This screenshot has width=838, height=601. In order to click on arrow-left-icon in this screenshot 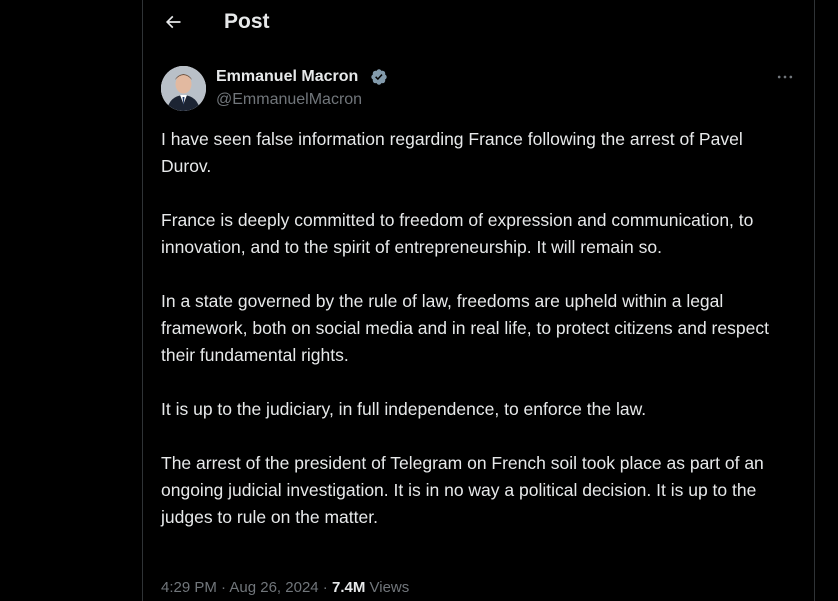, I will do `click(173, 22)`.